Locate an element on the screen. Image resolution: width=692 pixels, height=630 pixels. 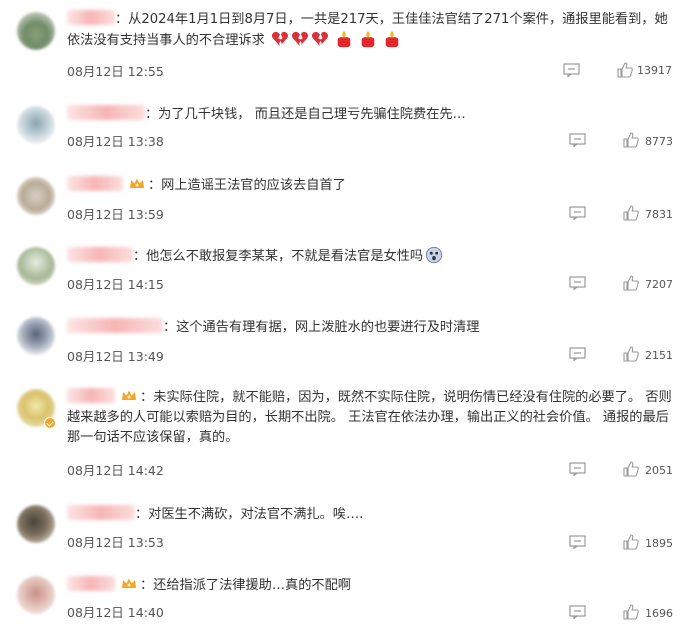
like-count: 7831 is located at coordinates (659, 214).